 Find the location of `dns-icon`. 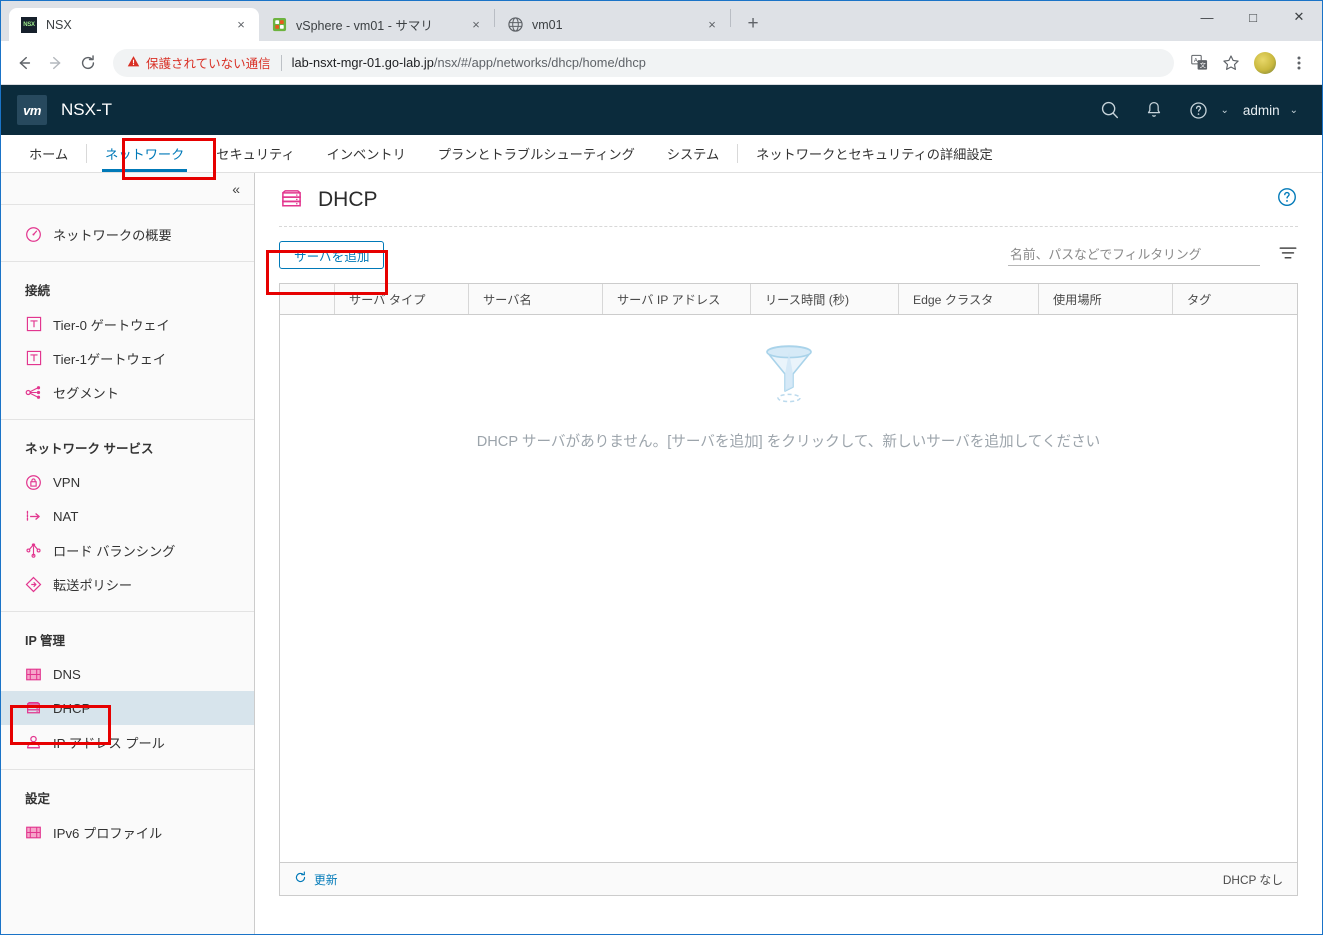

dns-icon is located at coordinates (33, 674).